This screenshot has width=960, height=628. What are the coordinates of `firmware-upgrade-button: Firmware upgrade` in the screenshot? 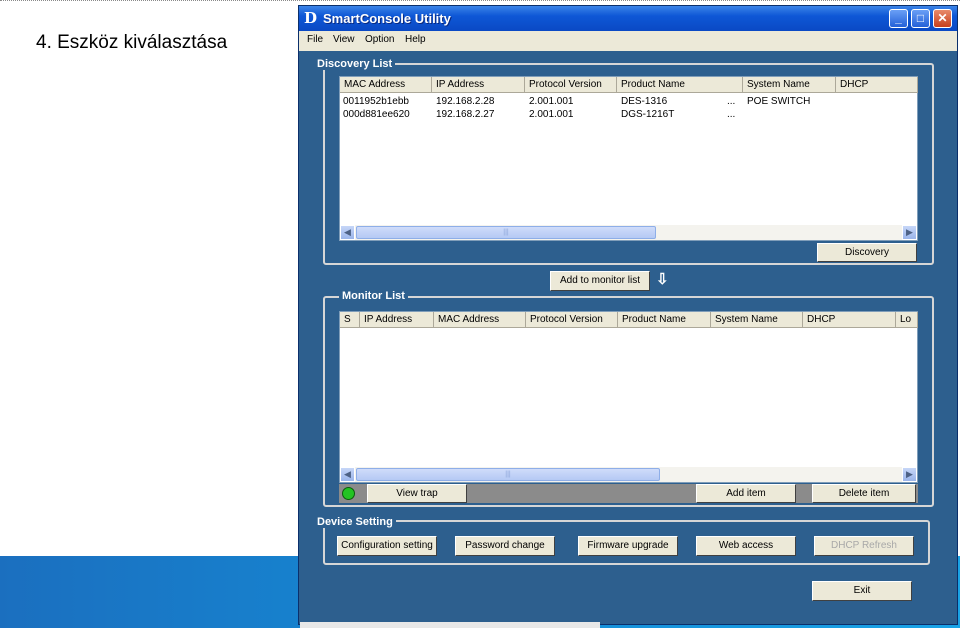 It's located at (628, 546).